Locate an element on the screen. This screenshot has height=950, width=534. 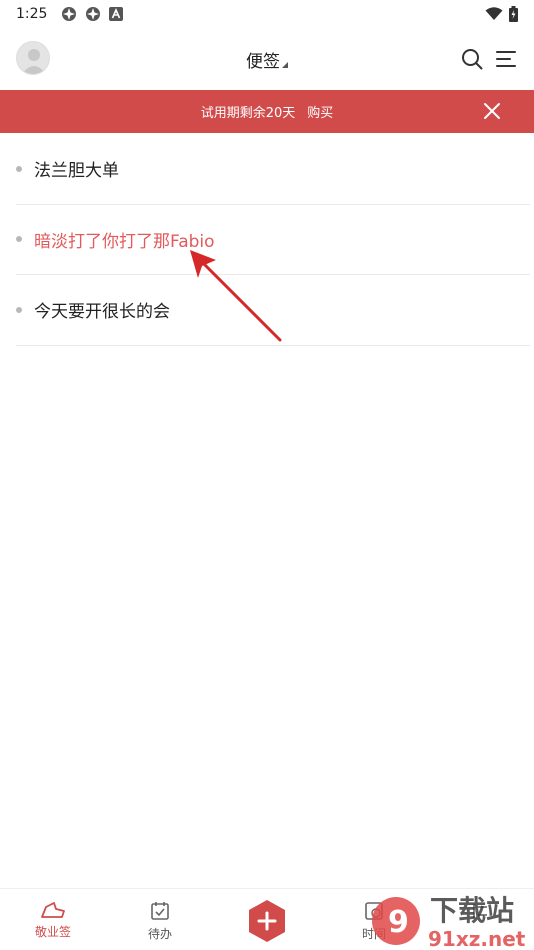
nav-label: 敬业签 is located at coordinates (52, 932).